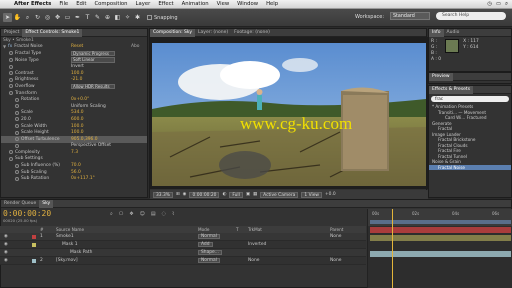 This screenshot has height=288, width=512. Describe the element at coordinates (173, 214) in the screenshot. I see `graph-editor-icon: ⌇` at that location.